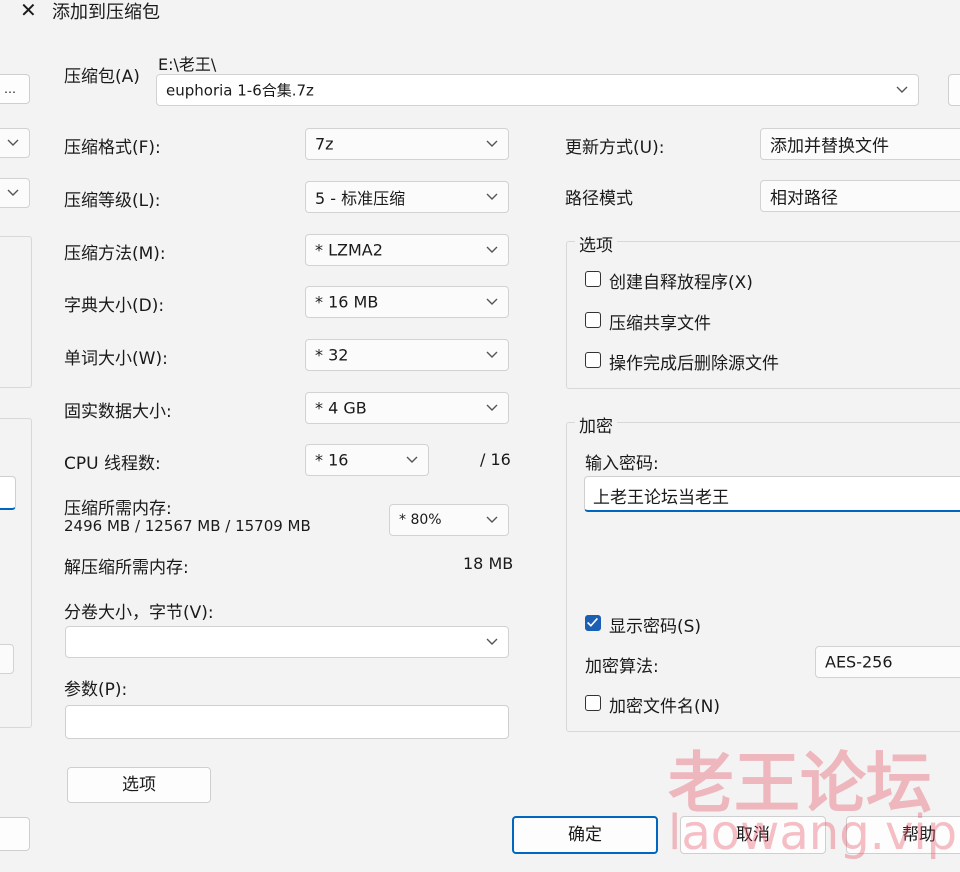 Image resolution: width=960 pixels, height=872 pixels. What do you see at coordinates (407, 250) in the screenshot?
I see `method-combo: * LZMA2` at bounding box center [407, 250].